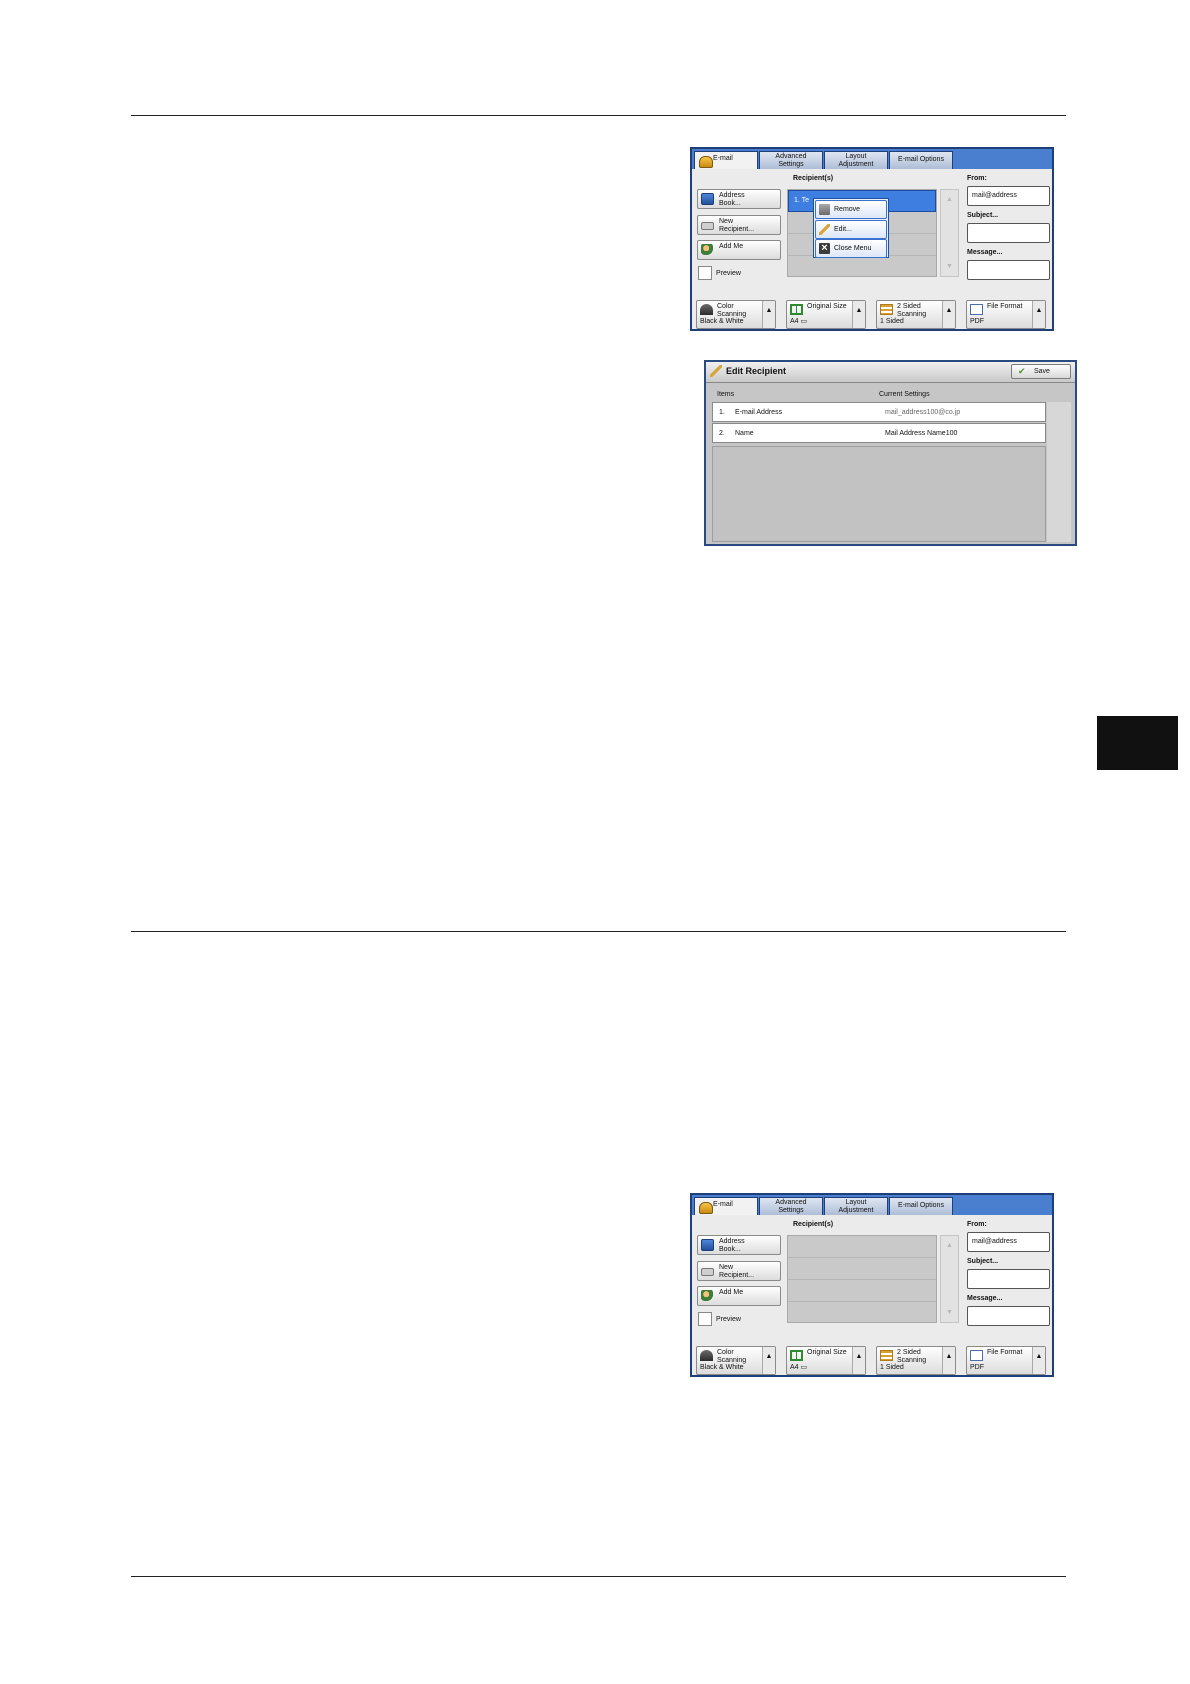 The width and height of the screenshot is (1190, 1684). Describe the element at coordinates (890, 372) in the screenshot. I see `edit-recipient-header: Edit Recipient ✔ Save` at that location.